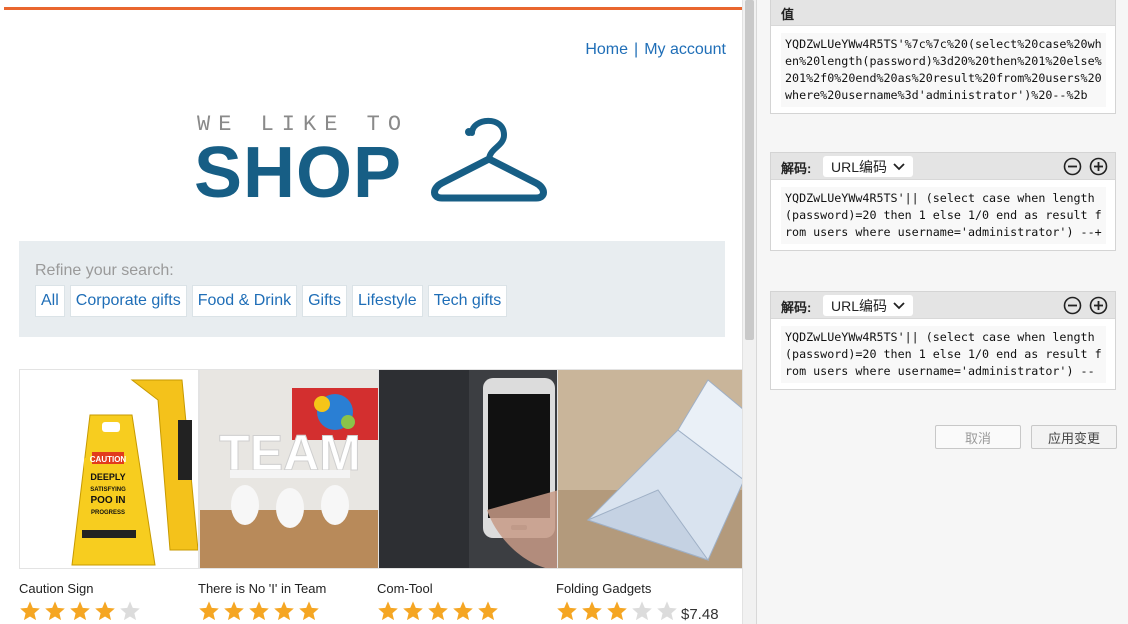 Image resolution: width=1128 pixels, height=624 pixels. I want to click on product-name: Com-Tool, so click(405, 588).